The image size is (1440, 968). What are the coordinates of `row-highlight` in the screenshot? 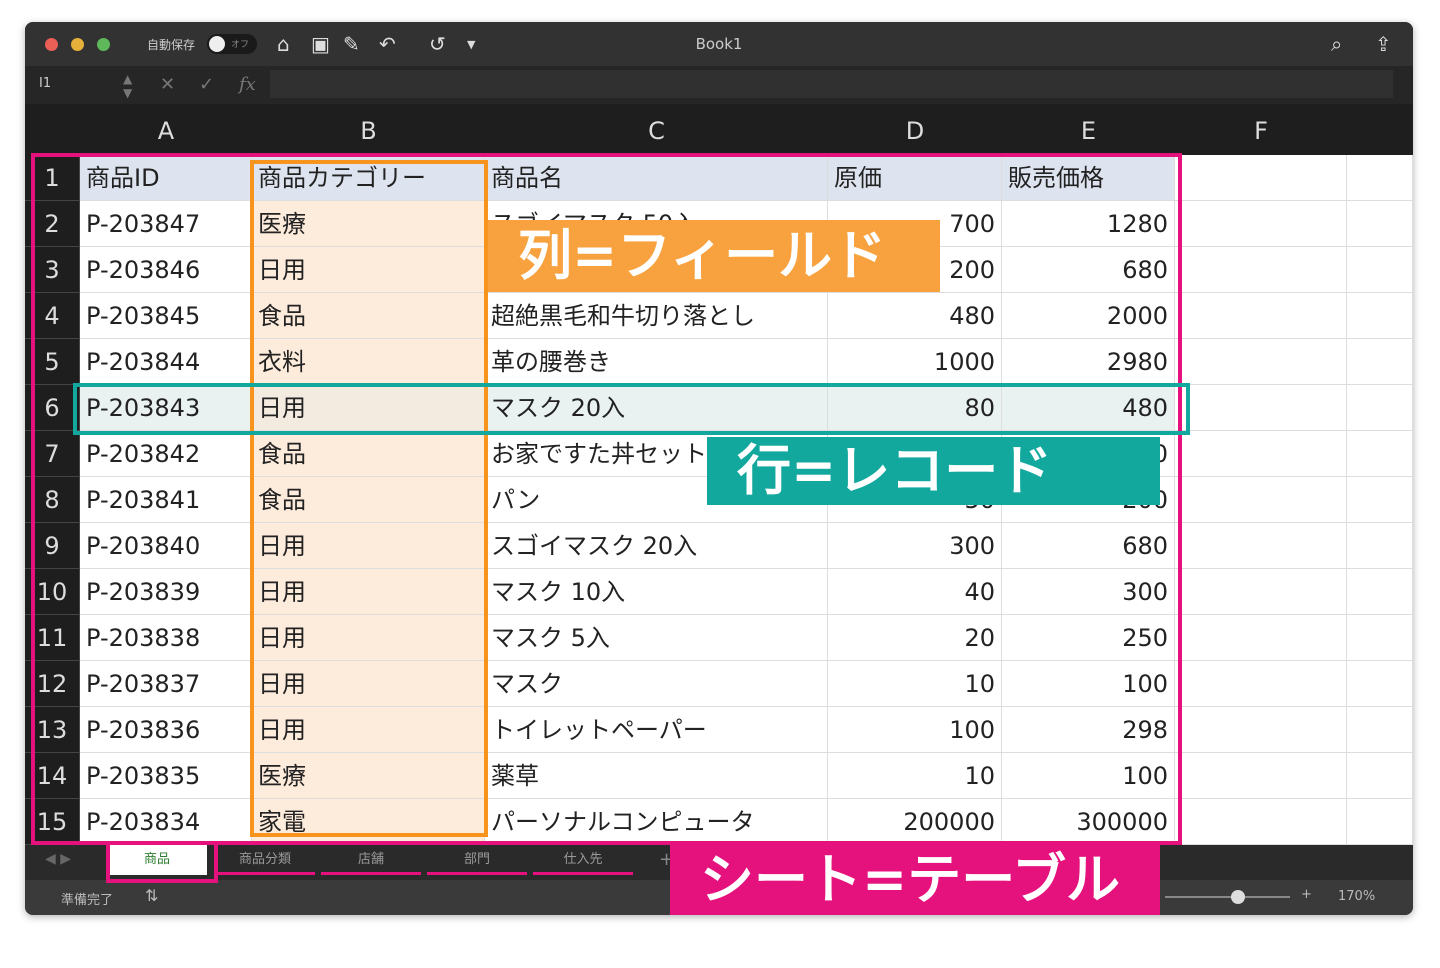 It's located at (631, 409).